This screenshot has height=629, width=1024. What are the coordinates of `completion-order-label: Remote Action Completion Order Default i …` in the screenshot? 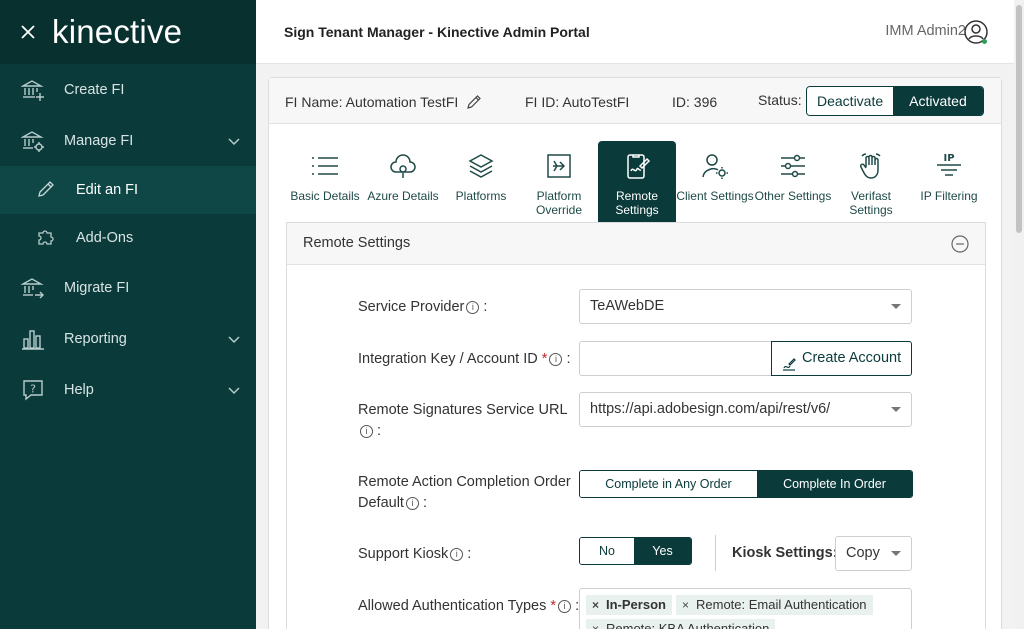 It's located at (464, 492).